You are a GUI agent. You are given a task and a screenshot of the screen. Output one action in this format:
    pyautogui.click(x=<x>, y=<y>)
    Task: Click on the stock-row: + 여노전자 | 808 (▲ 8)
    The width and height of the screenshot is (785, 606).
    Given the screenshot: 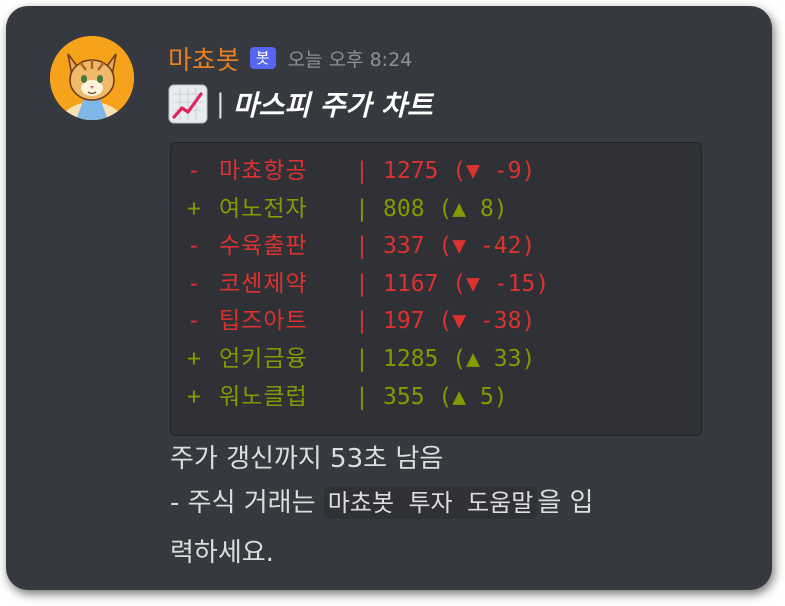 What is the action you would take?
    pyautogui.click(x=444, y=210)
    